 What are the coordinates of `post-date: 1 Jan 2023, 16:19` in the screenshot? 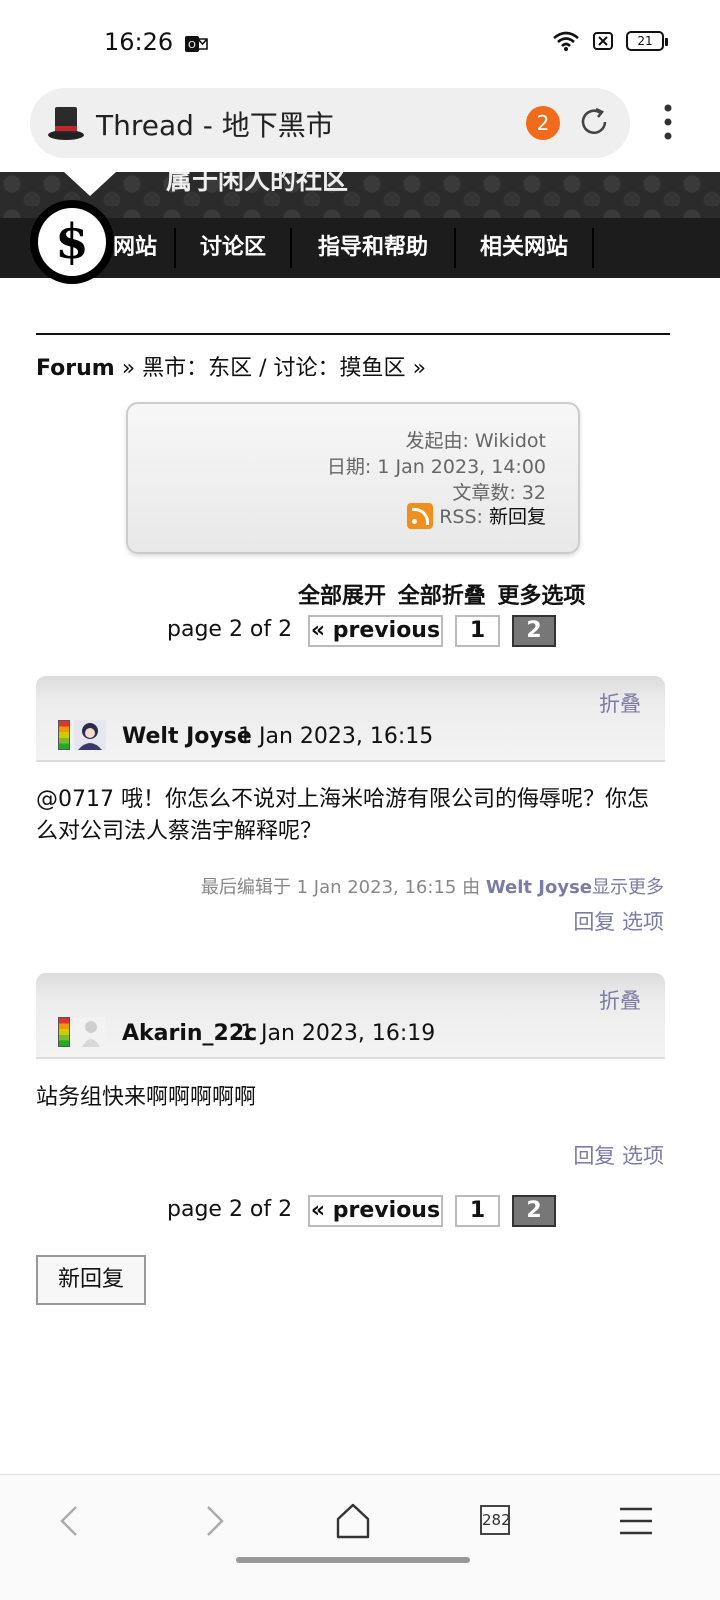 It's located at (338, 1033).